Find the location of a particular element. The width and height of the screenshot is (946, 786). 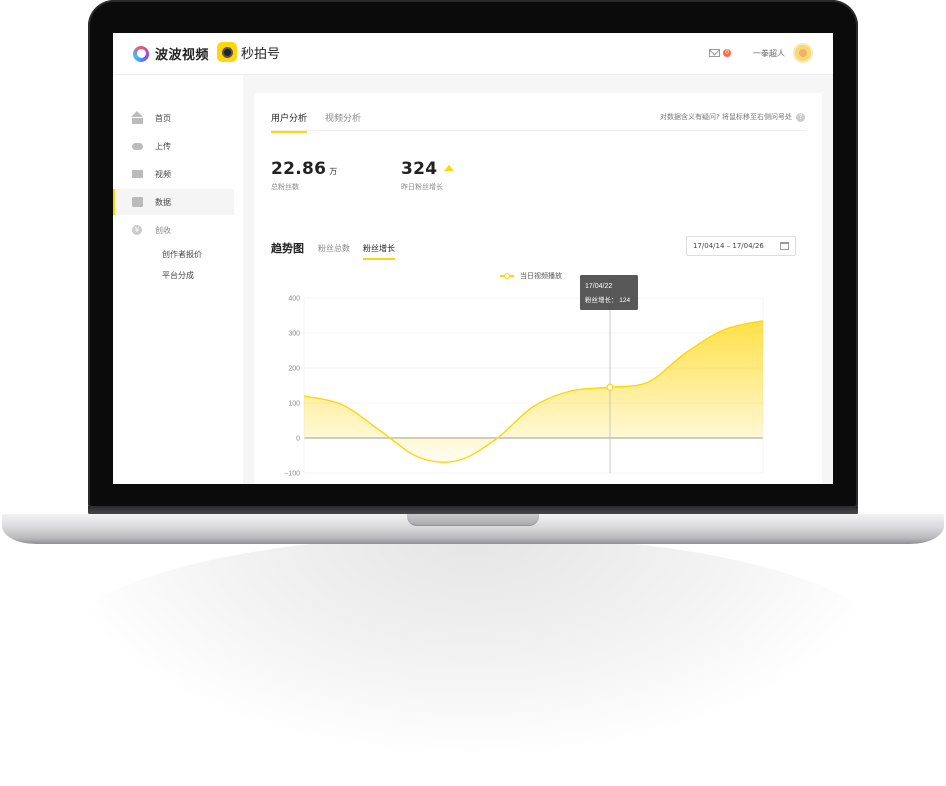

tooltip-point is located at coordinates (610, 387).